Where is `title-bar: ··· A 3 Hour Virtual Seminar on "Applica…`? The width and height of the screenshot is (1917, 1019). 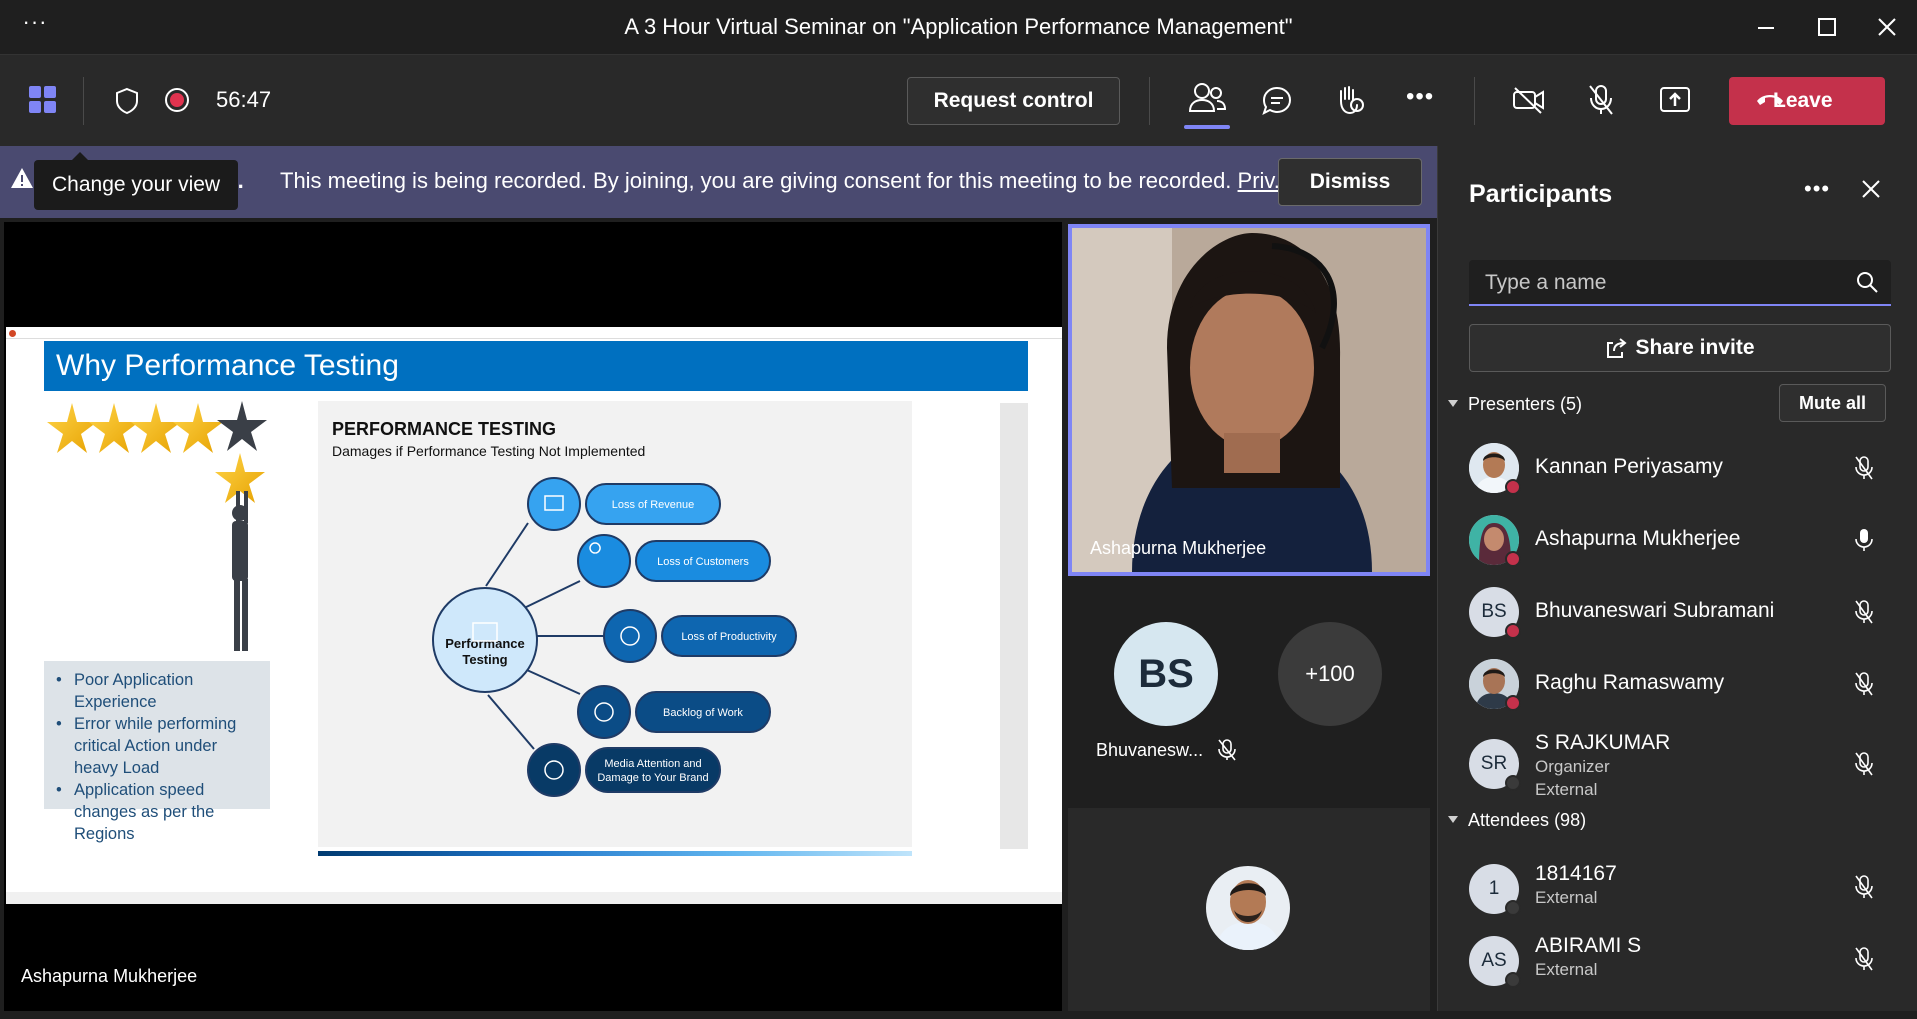 title-bar: ··· A 3 Hour Virtual Seminar on "Applica… is located at coordinates (958, 27).